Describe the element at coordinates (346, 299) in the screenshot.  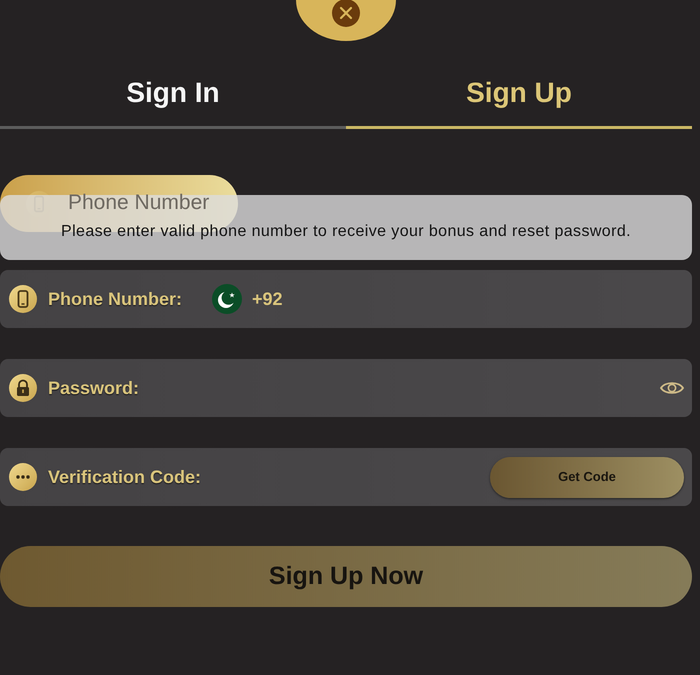
I see `phone-number-field: Phone Number: +92` at that location.